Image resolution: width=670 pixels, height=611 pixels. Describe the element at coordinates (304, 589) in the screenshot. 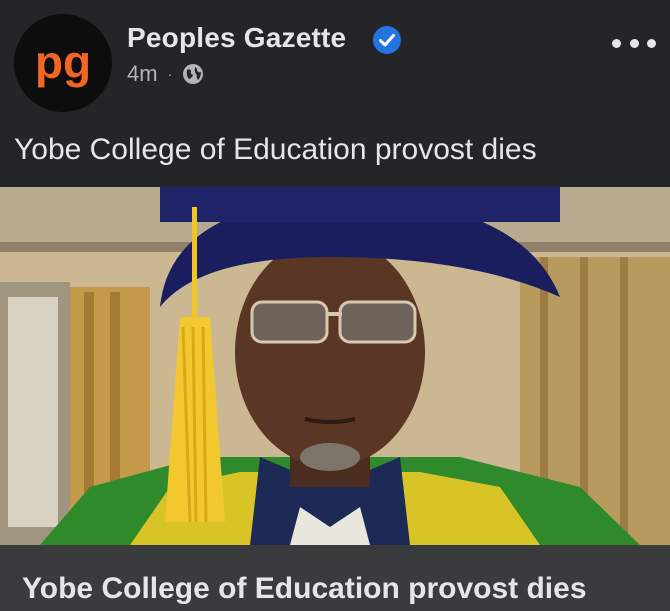

I see `link-preview-title: Yobe College of Education provost dies` at that location.